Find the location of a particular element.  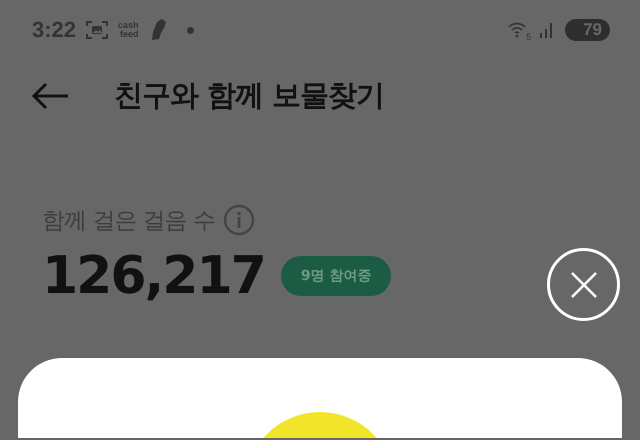

info-icon is located at coordinates (238, 220).